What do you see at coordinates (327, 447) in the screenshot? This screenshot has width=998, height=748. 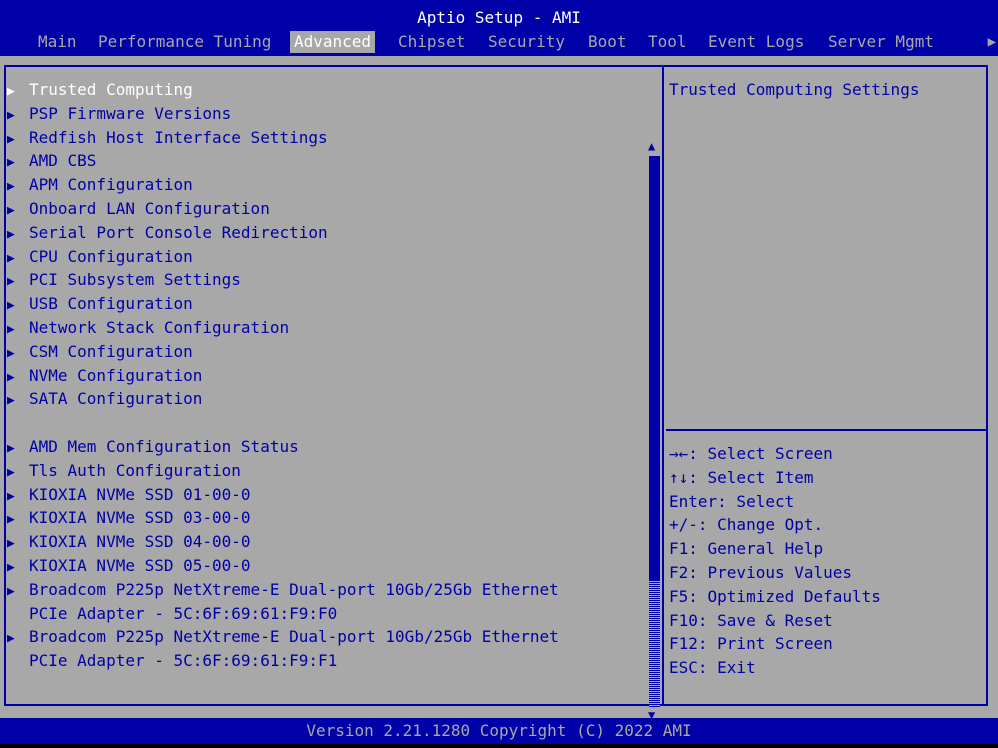 I see `menu-item-amd-mem-configuration-status: ▶ AMD Mem Configuration Status` at bounding box center [327, 447].